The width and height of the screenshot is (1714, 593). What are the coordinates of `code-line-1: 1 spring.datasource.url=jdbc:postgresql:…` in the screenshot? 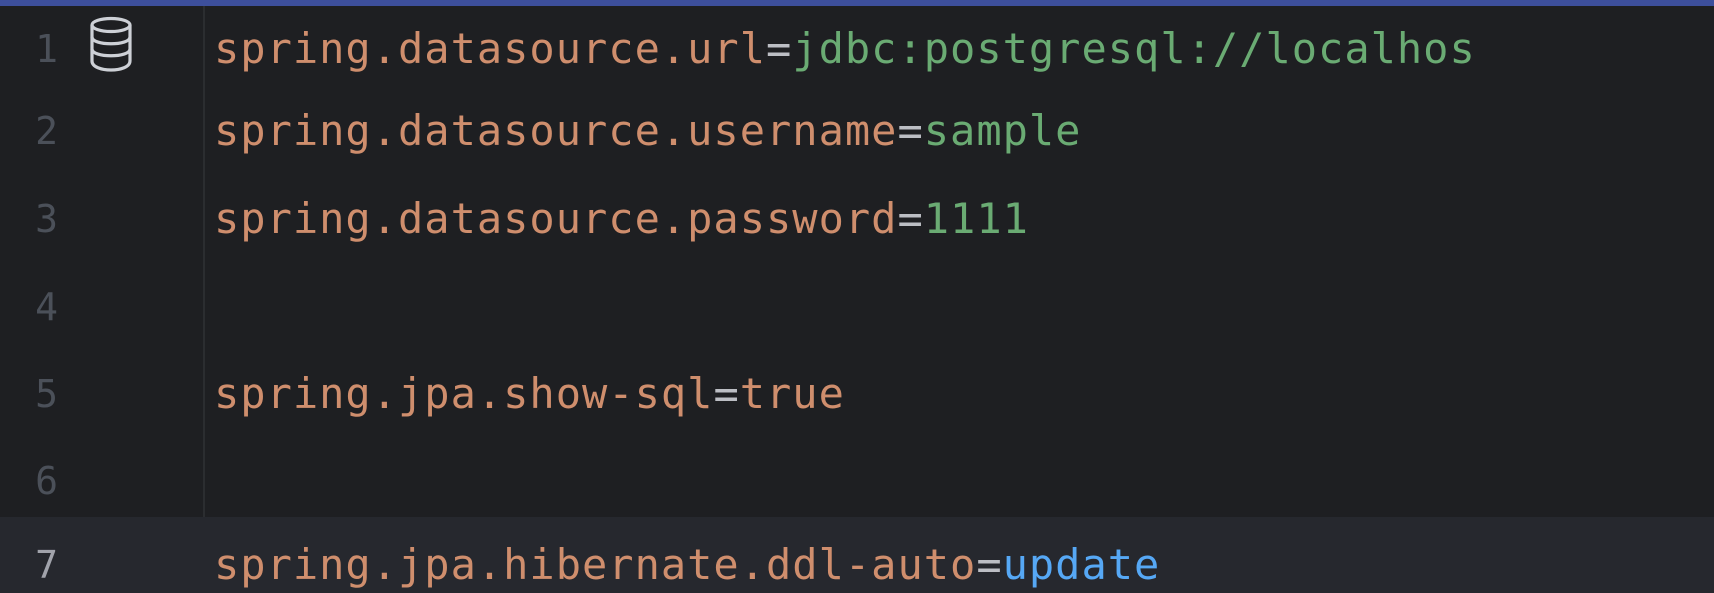 It's located at (857, 49).